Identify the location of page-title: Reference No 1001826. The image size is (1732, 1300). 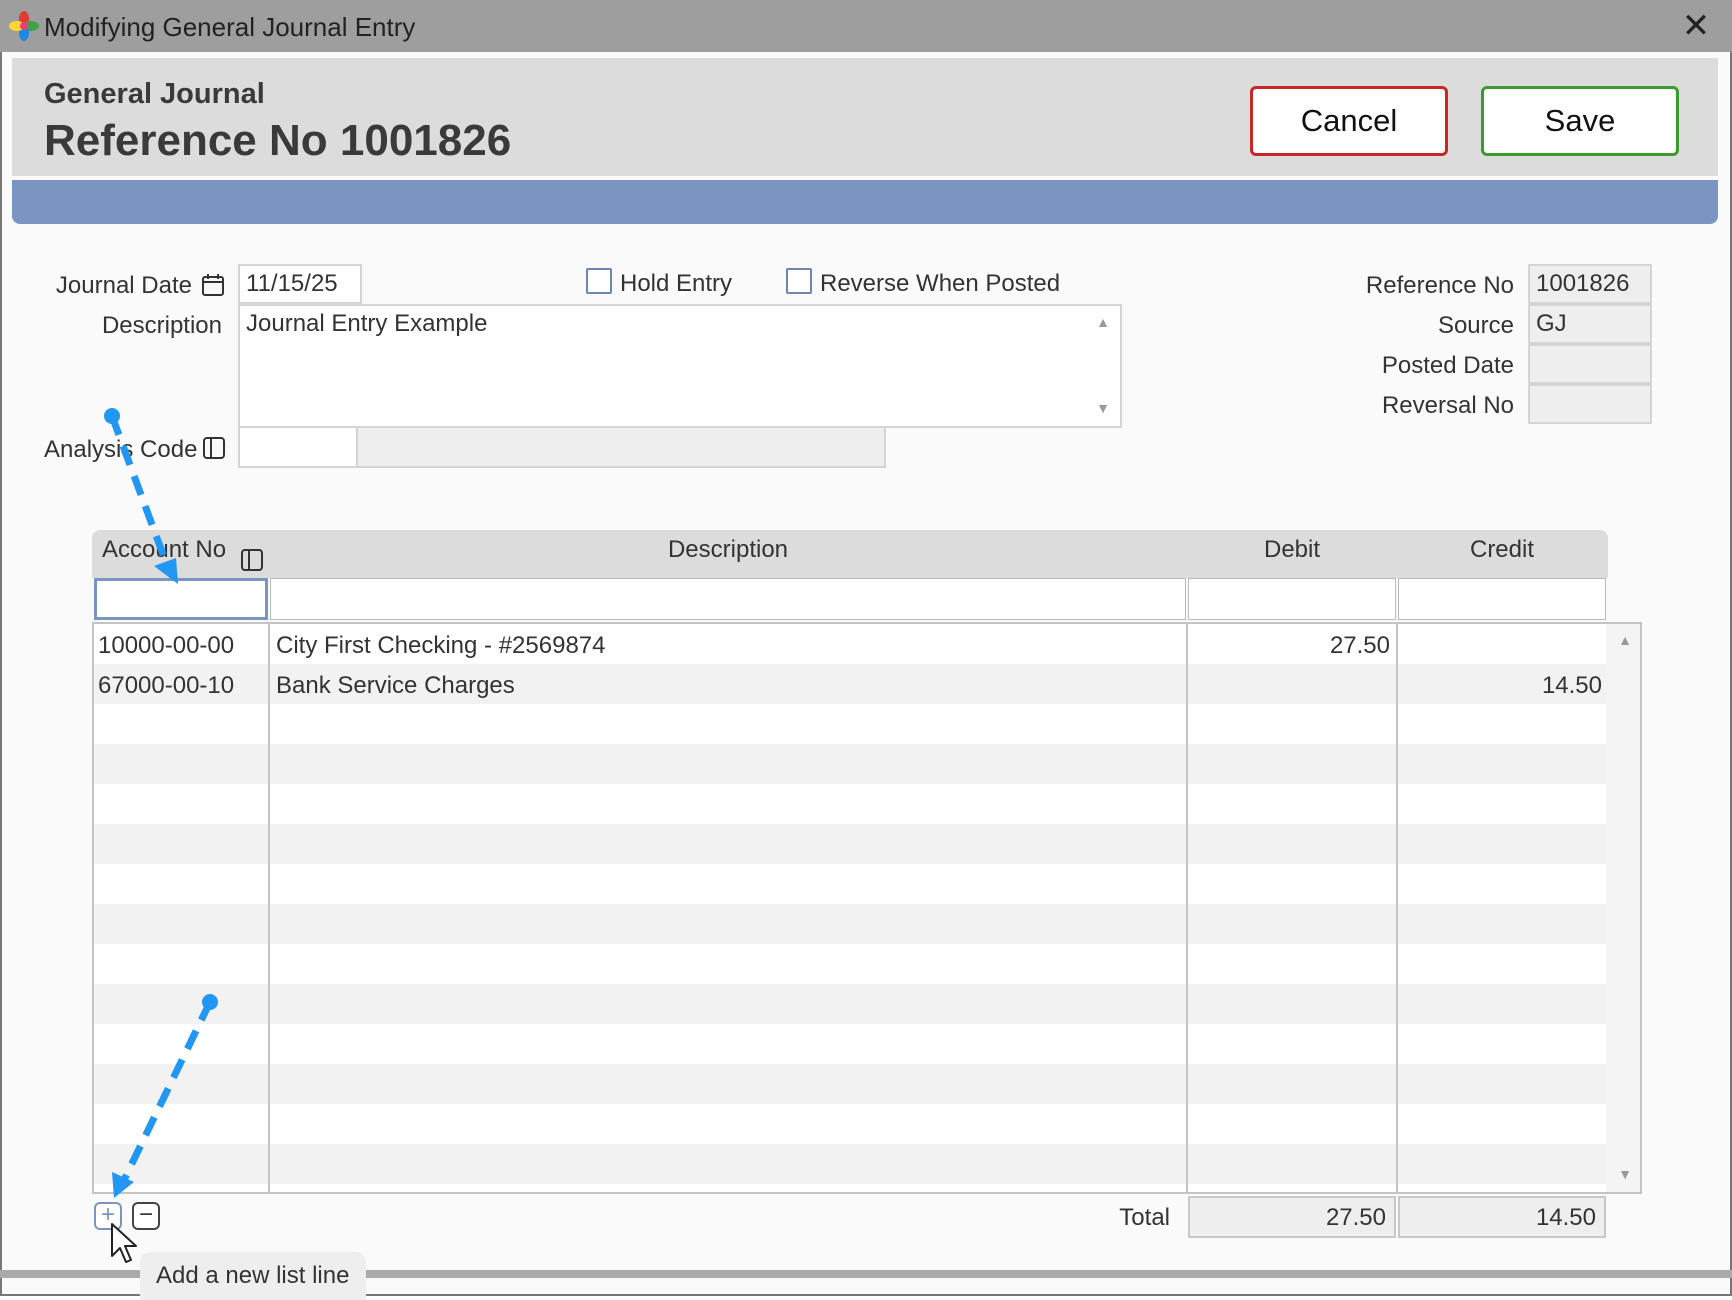
(278, 140).